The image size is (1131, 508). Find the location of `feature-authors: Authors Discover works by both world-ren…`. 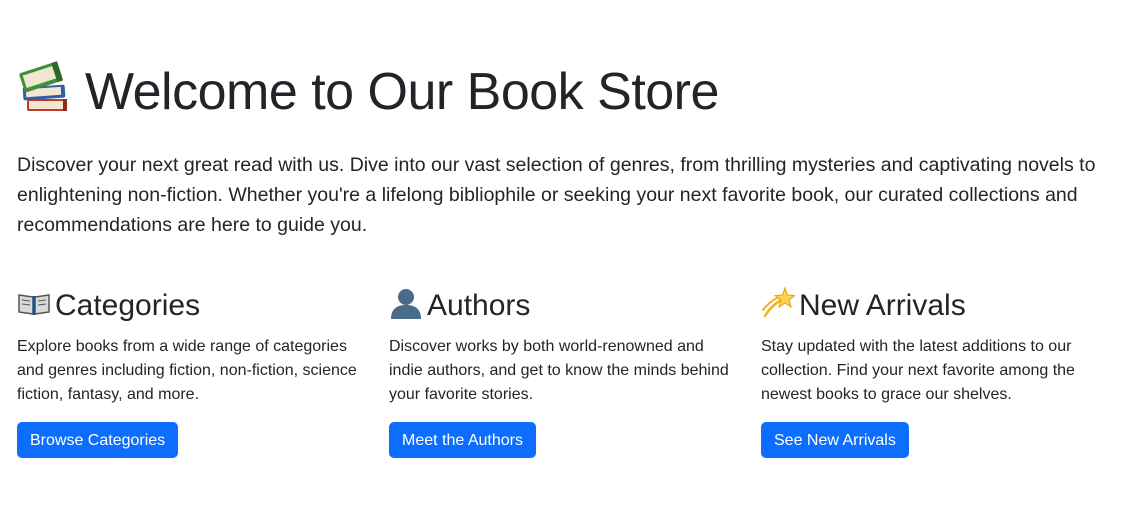

feature-authors: Authors Discover works by both world-ren… is located at coordinates (564, 372).